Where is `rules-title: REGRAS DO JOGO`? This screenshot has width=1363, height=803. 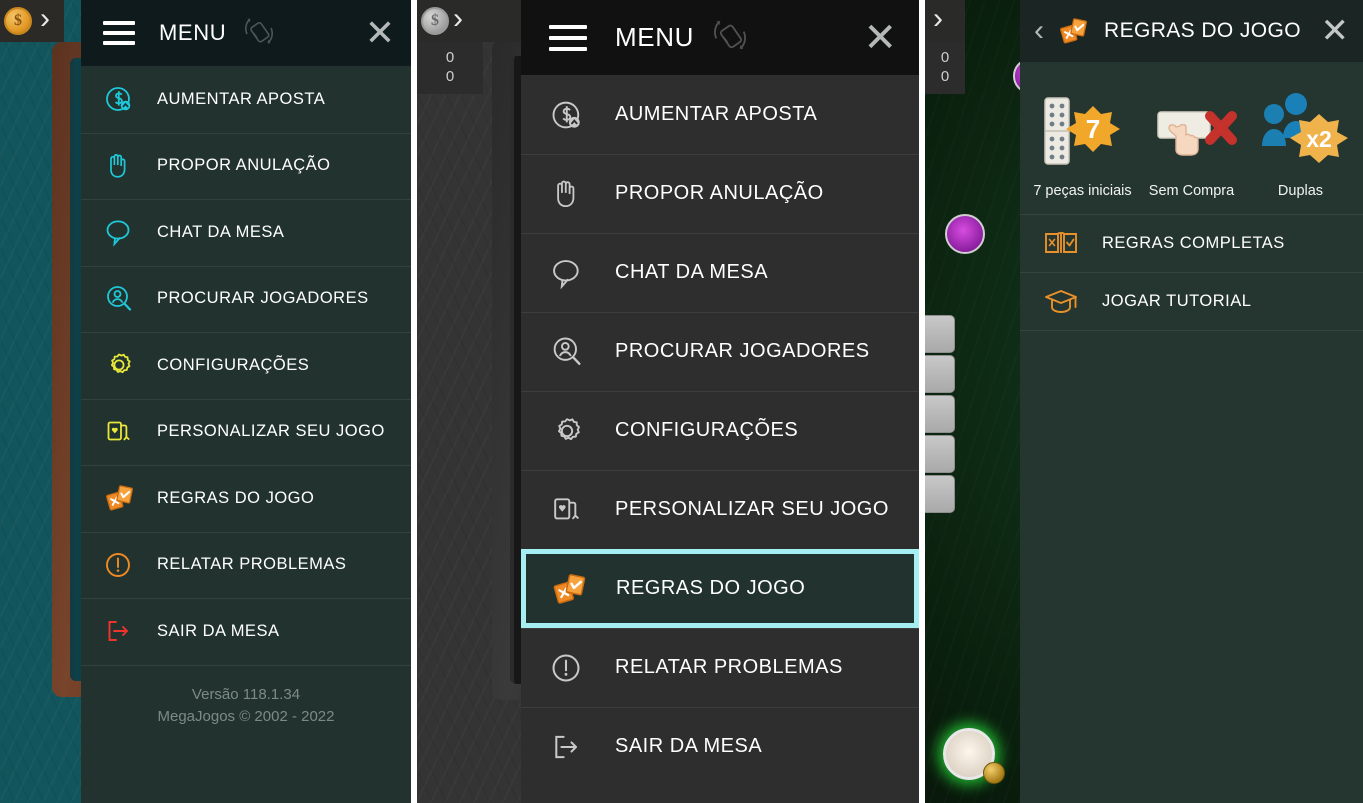 rules-title: REGRAS DO JOGO is located at coordinates (1202, 30).